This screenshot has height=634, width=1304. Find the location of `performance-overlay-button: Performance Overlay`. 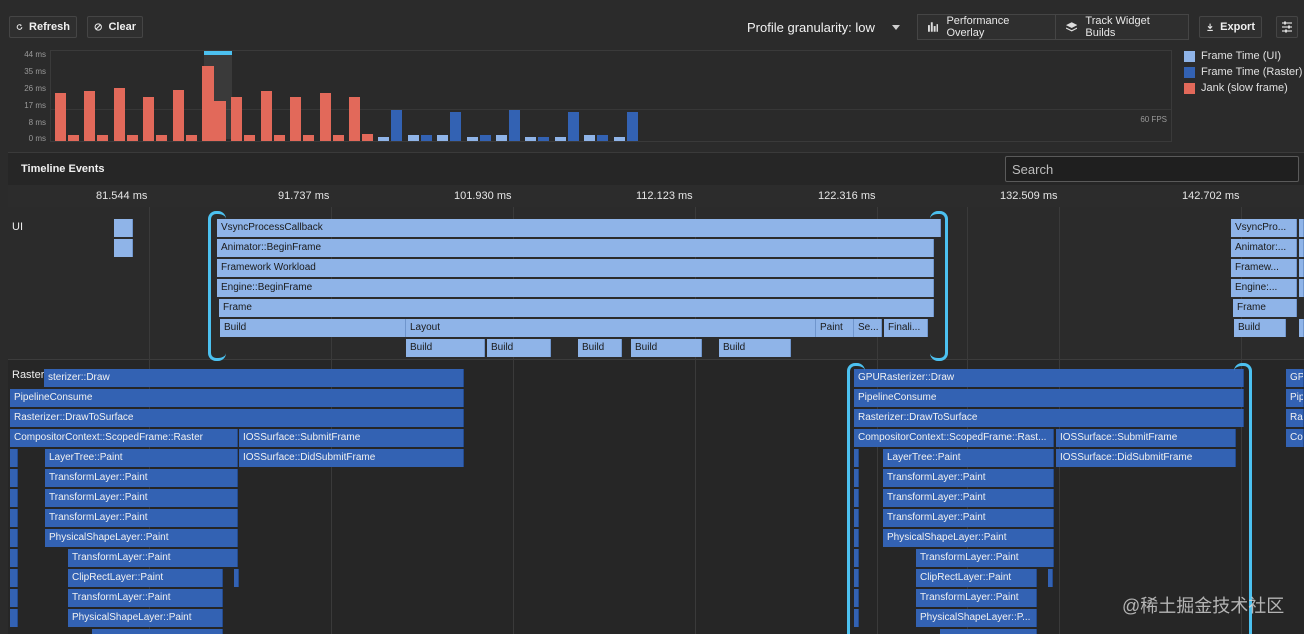

performance-overlay-button: Performance Overlay is located at coordinates (986, 27).